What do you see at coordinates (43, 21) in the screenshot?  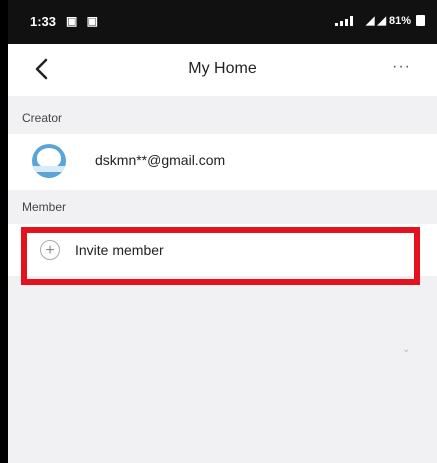 I see `status-time: 1:33` at bounding box center [43, 21].